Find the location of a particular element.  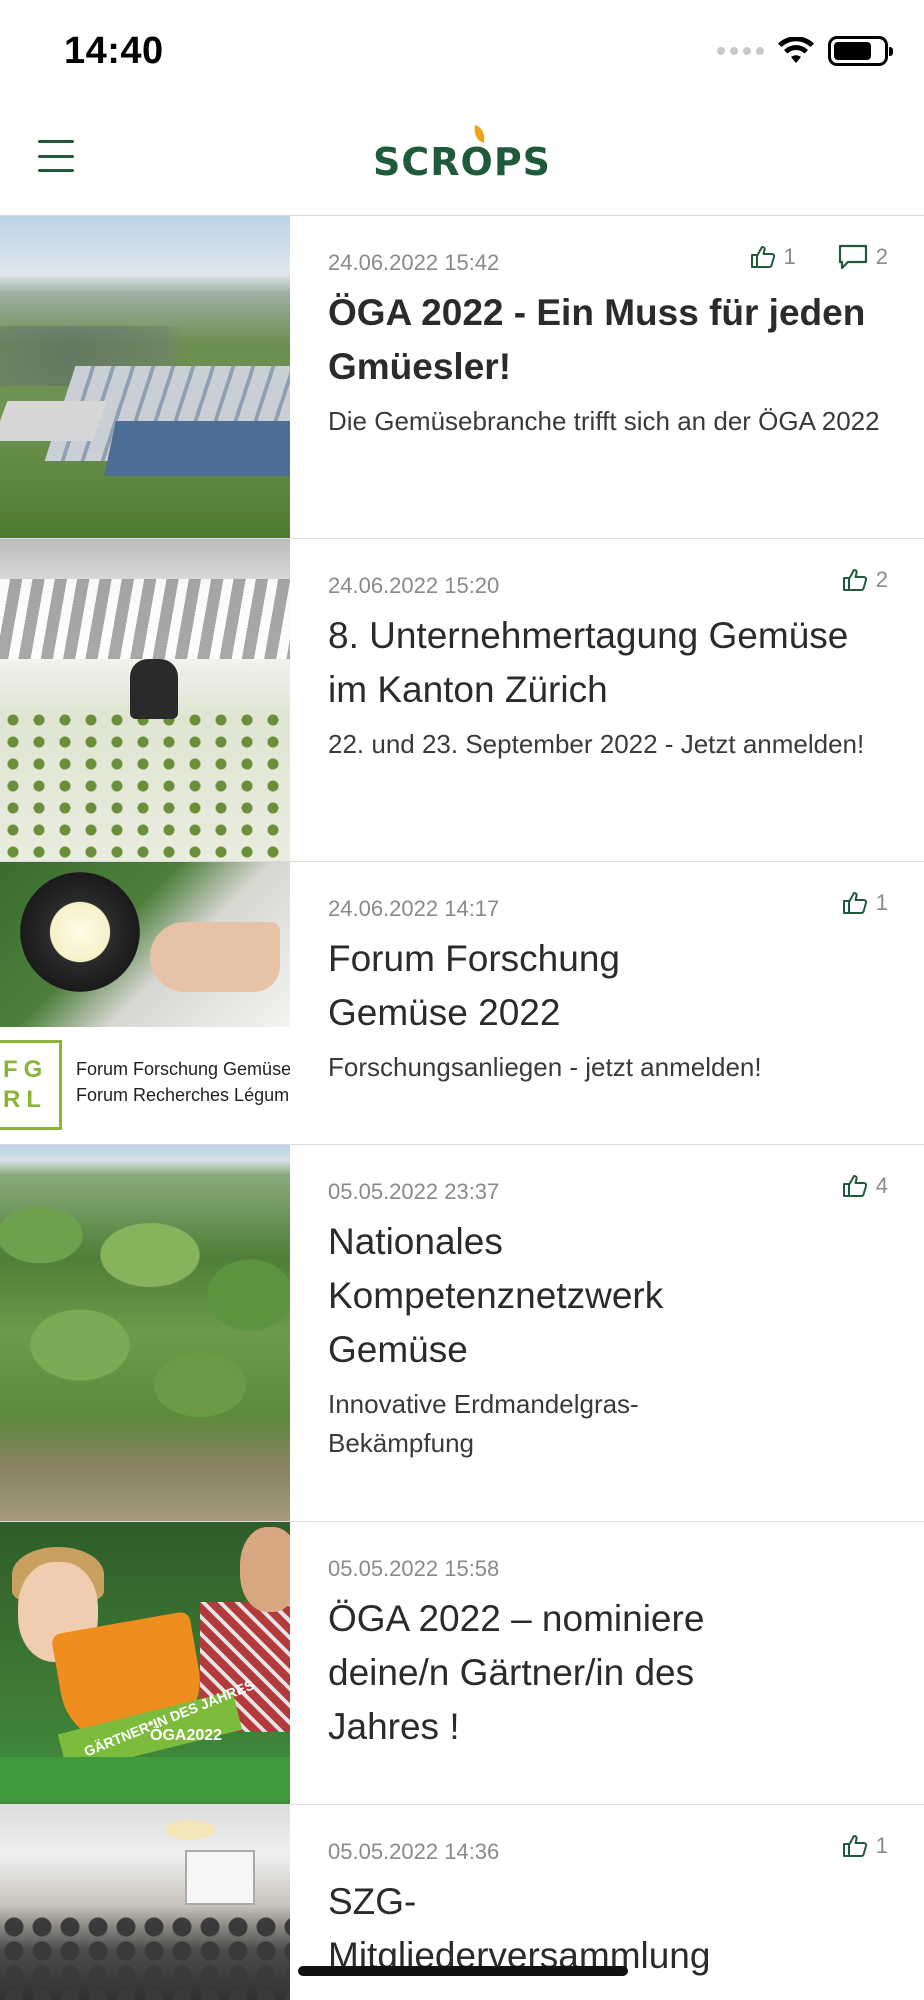

news-title: Forum Forschung Gemüse 2022 is located at coordinates (474, 985).